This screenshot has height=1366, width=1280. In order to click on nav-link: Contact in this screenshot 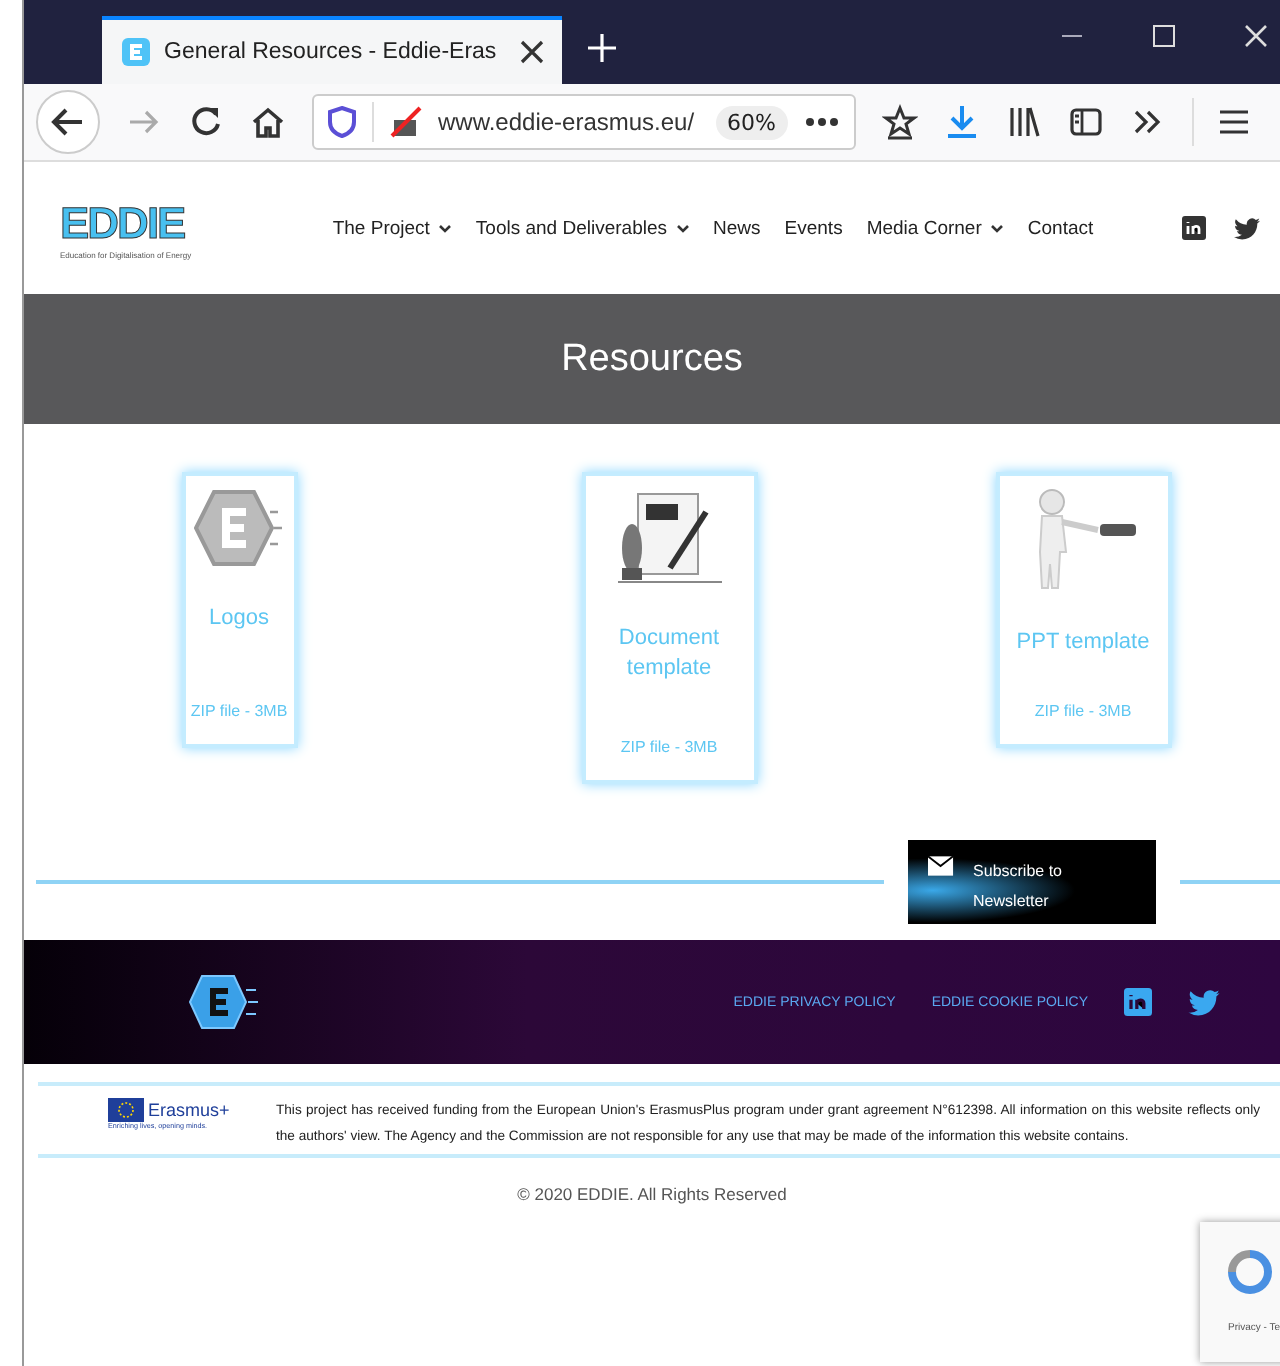, I will do `click(1060, 228)`.